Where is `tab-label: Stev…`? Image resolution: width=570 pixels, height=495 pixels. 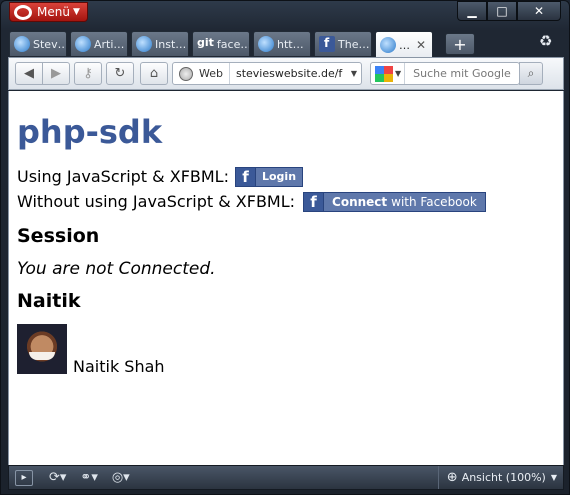
tab-label: Stev… is located at coordinates (50, 44).